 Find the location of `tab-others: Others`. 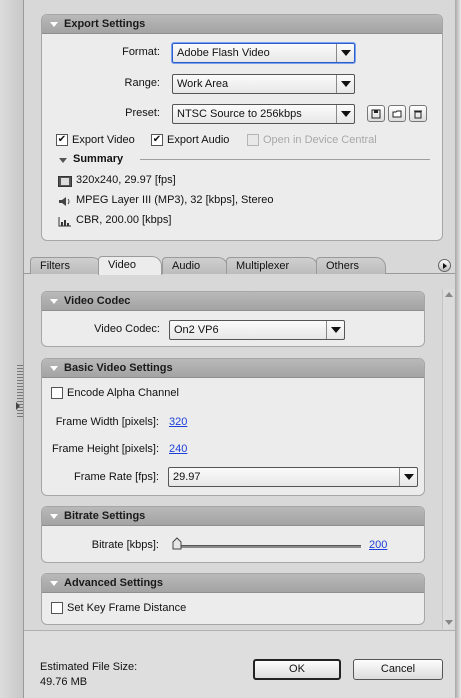

tab-others: Others is located at coordinates (351, 265).